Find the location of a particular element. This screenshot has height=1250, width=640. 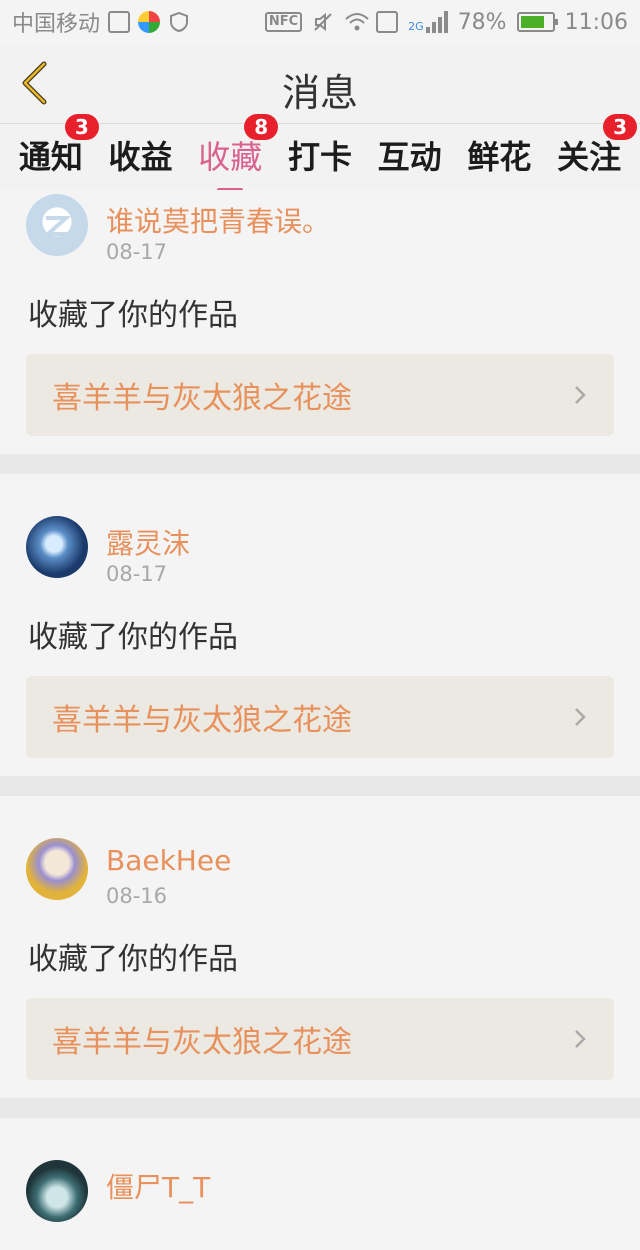

tab-notifications: 通知 3 is located at coordinates (58, 151).